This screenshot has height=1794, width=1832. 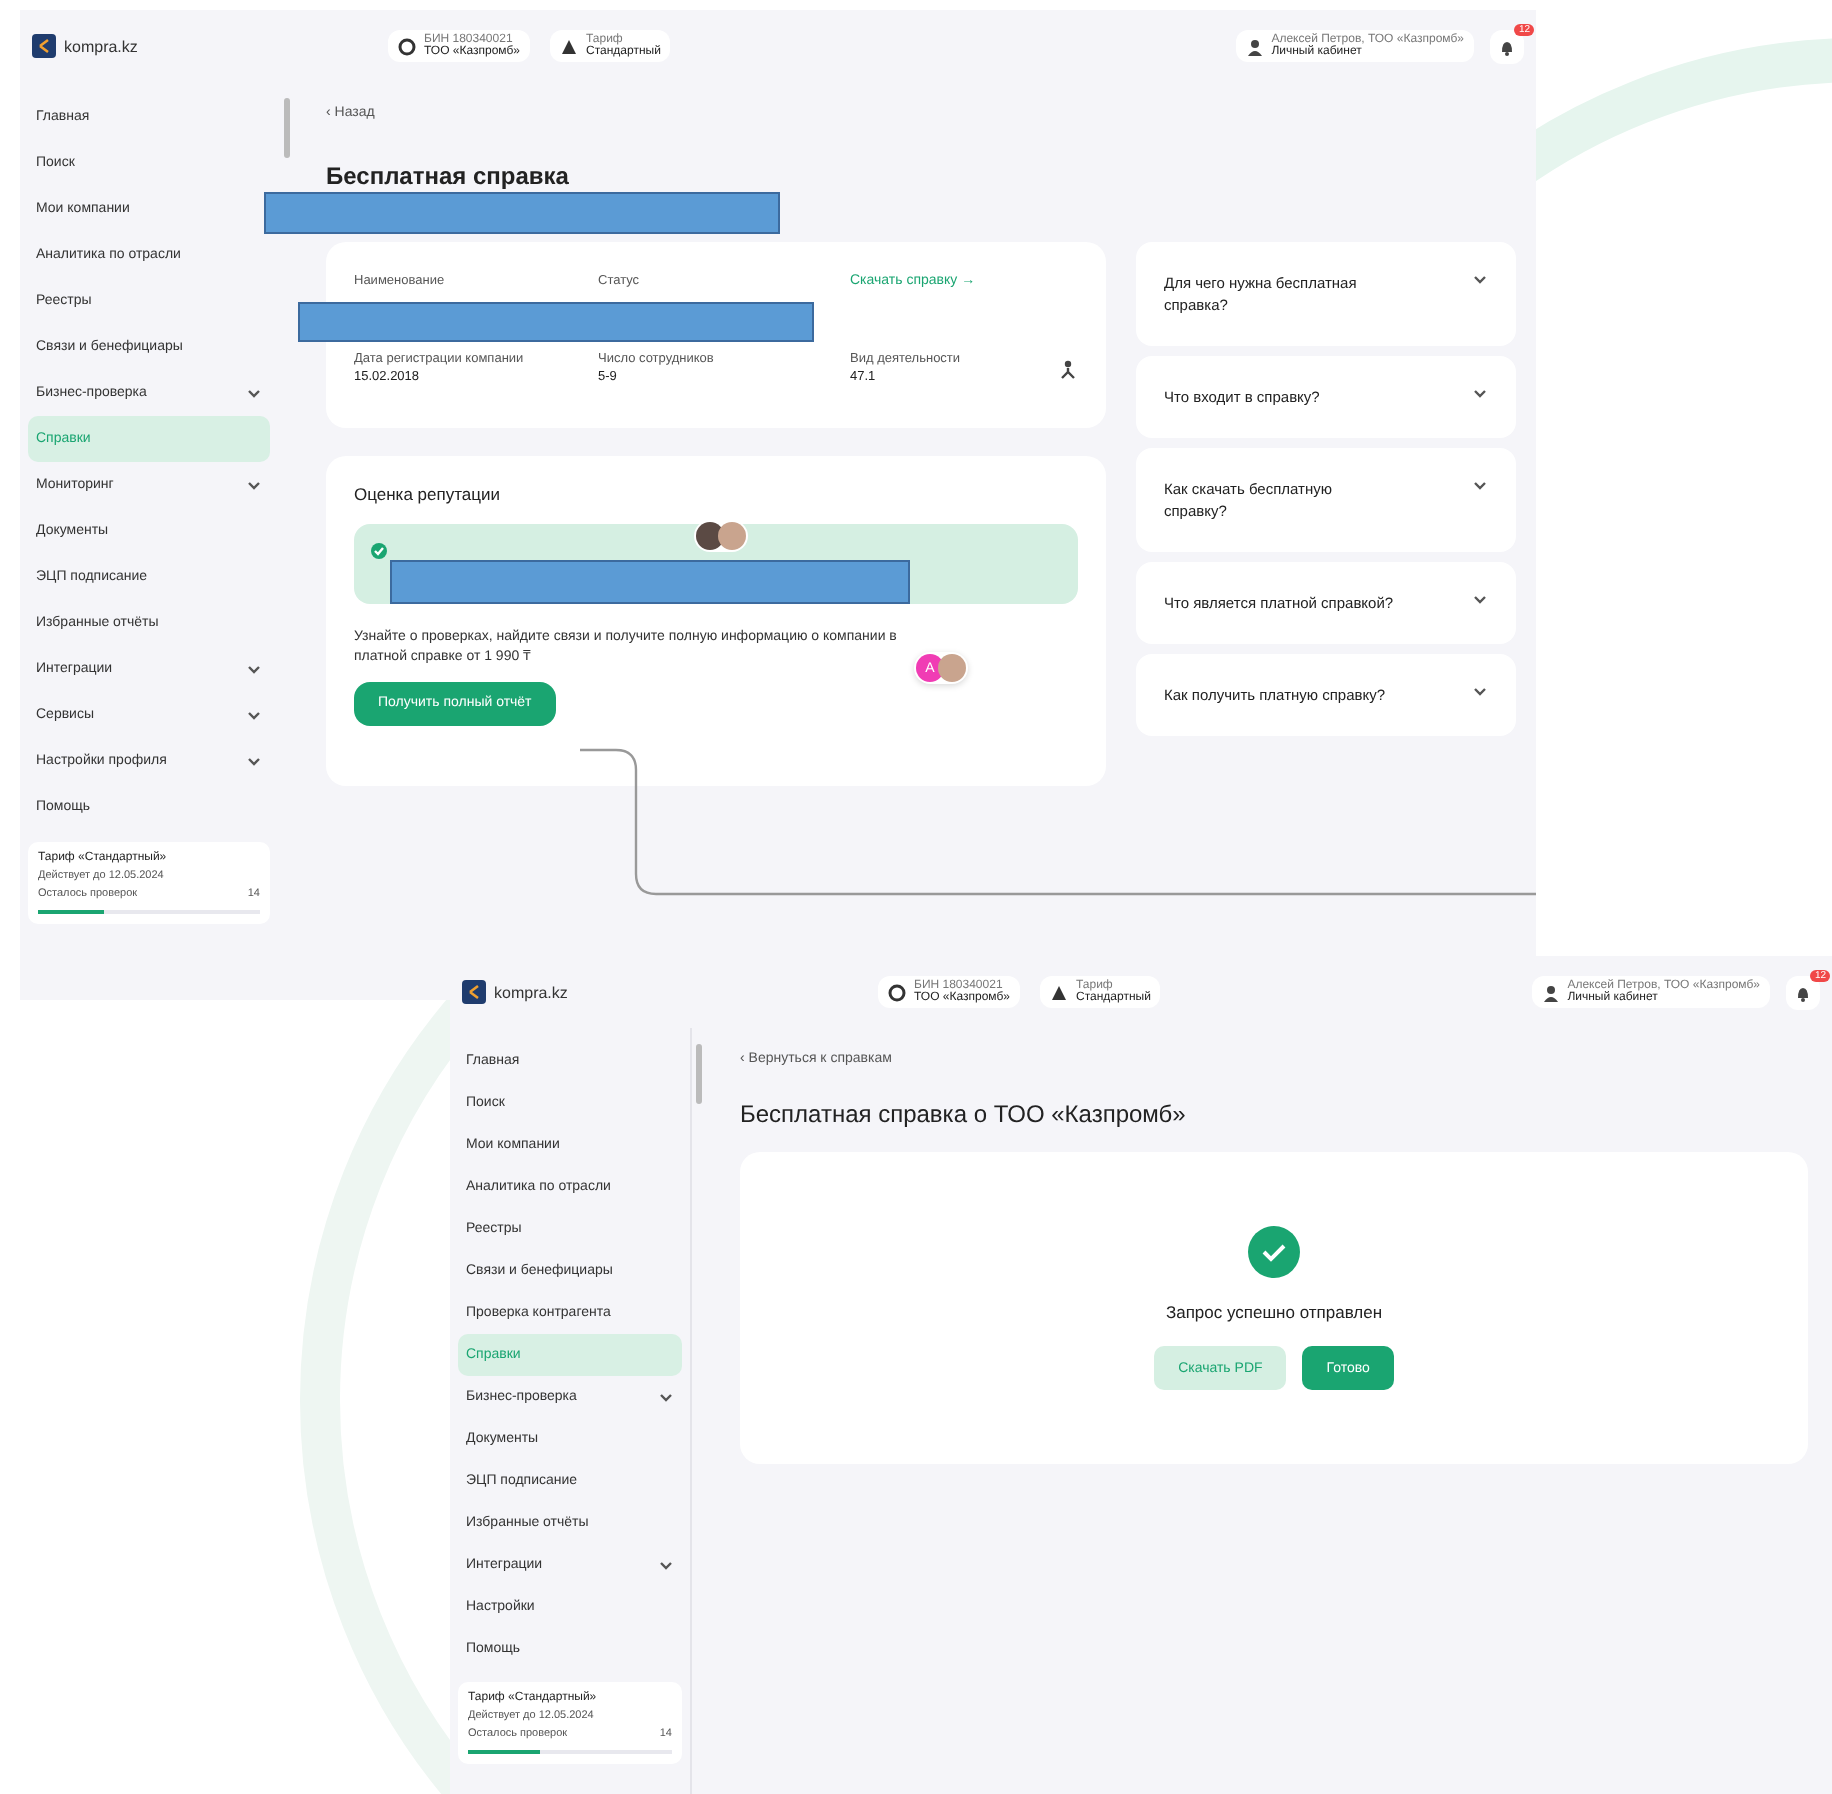 What do you see at coordinates (964, 1114) in the screenshot?
I see `page-title: Бесплатная справка о ТОО «Казпромб»` at bounding box center [964, 1114].